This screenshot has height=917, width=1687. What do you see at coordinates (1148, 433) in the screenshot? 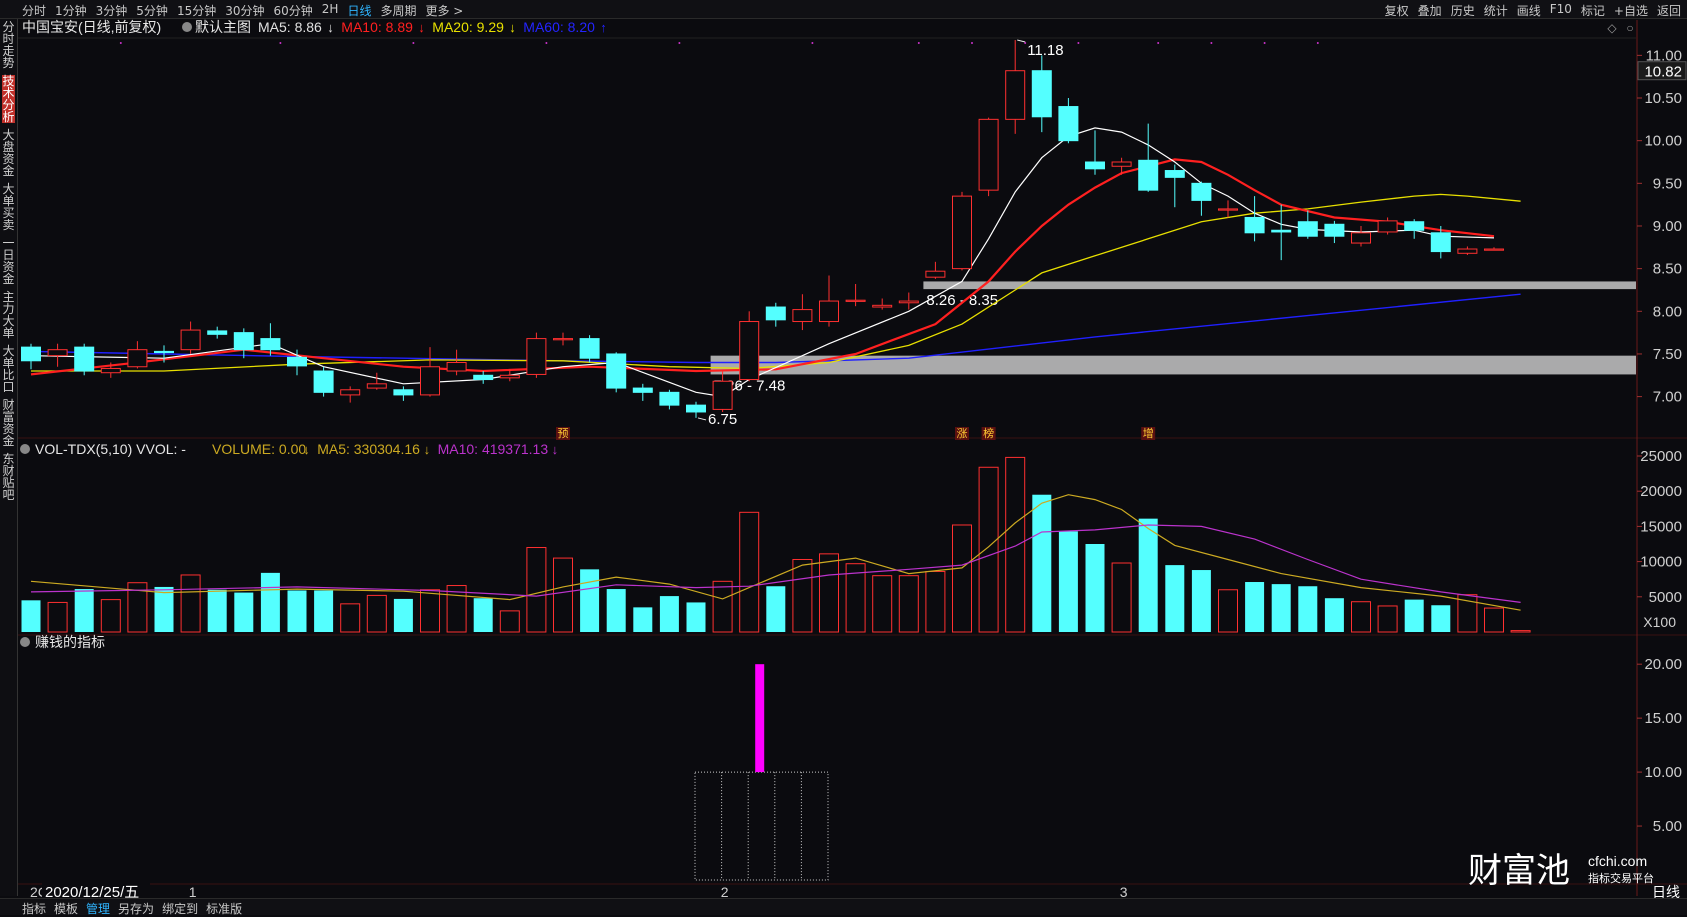
I see `event-marker-3: 增` at bounding box center [1148, 433].